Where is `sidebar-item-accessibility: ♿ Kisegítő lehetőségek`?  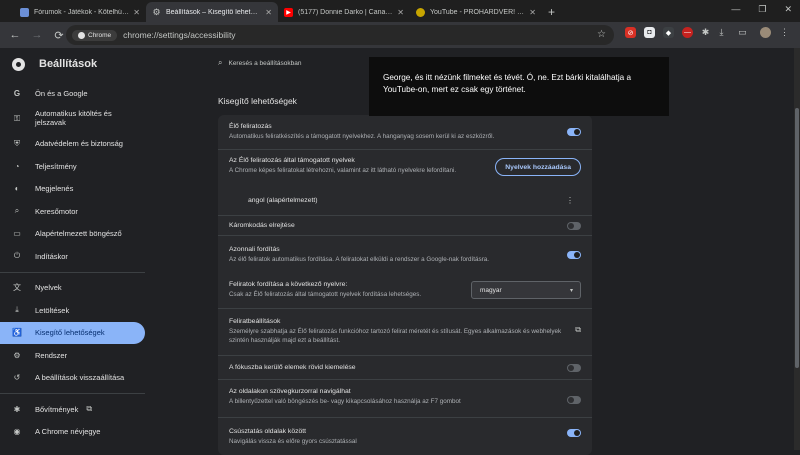 sidebar-item-accessibility: ♿ Kisegítő lehetőségek is located at coordinates (72, 332).